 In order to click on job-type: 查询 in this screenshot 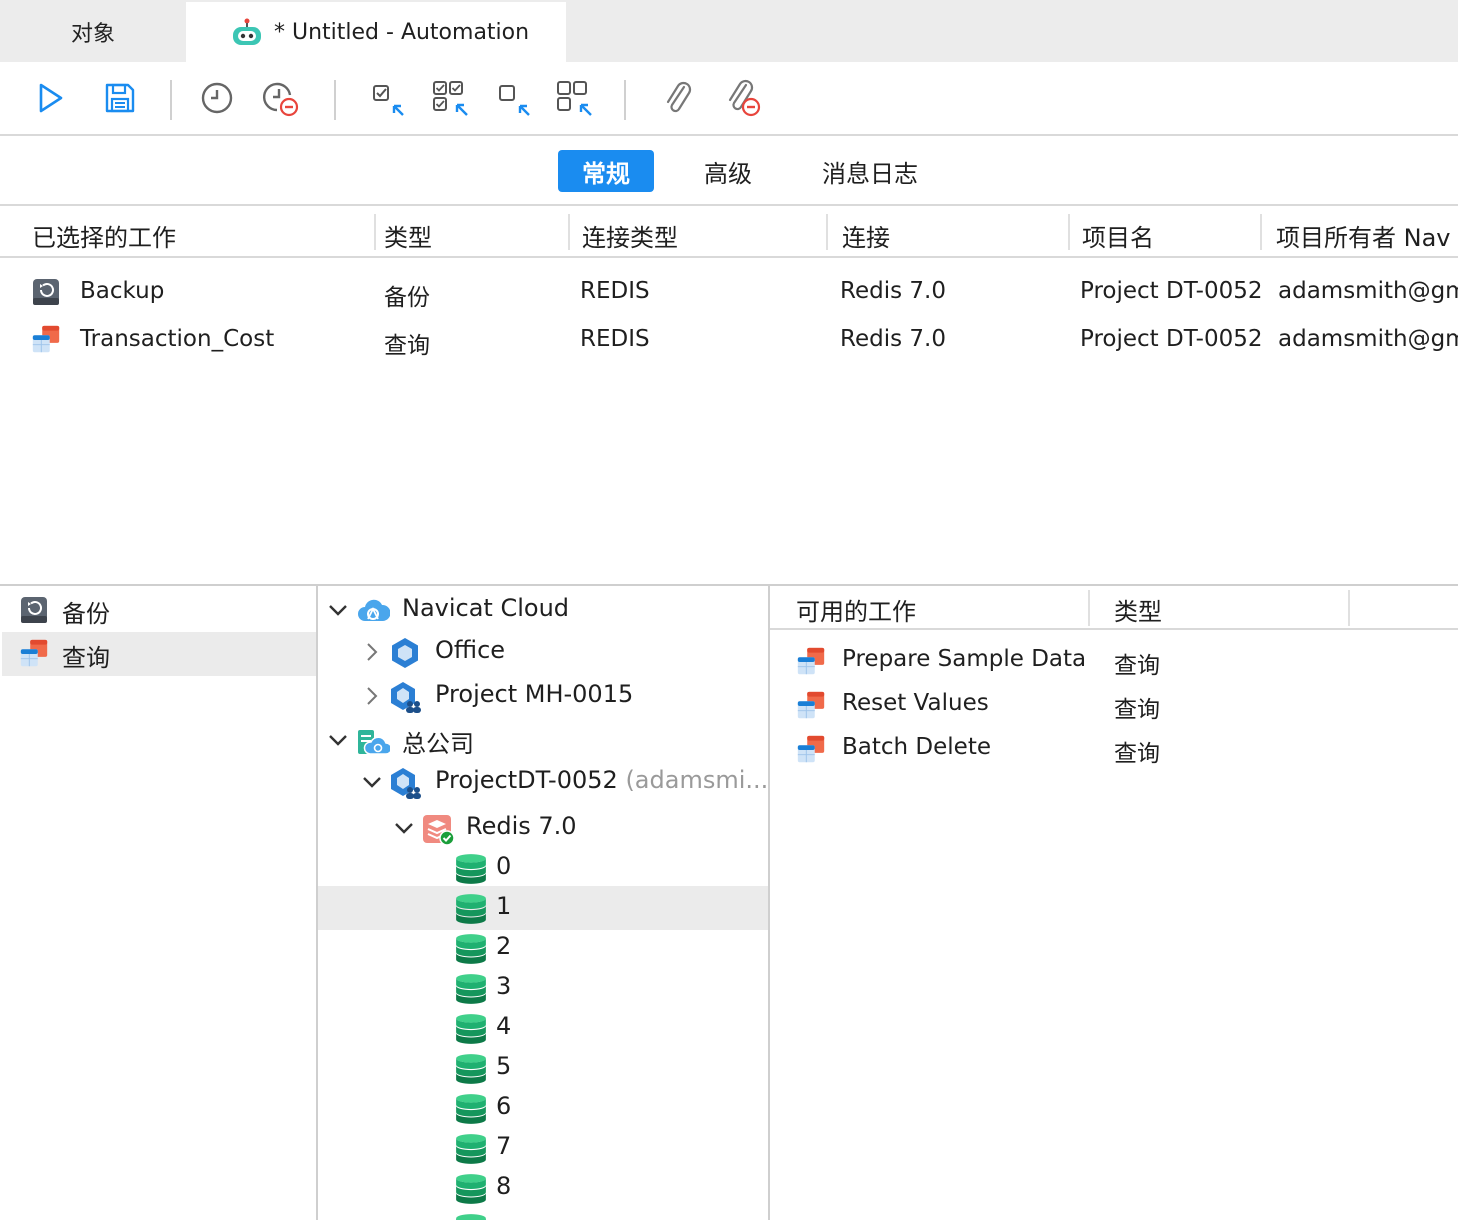, I will do `click(407, 346)`.